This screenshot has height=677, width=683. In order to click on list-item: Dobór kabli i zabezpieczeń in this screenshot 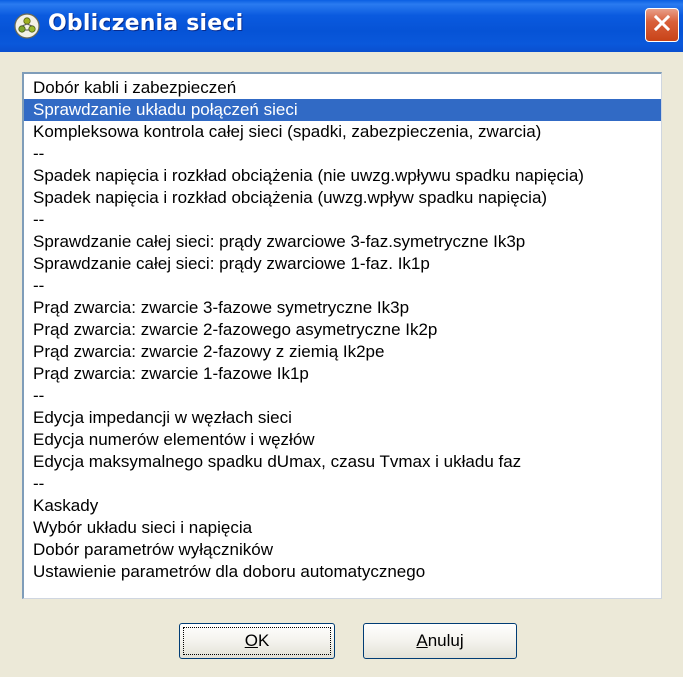, I will do `click(342, 88)`.